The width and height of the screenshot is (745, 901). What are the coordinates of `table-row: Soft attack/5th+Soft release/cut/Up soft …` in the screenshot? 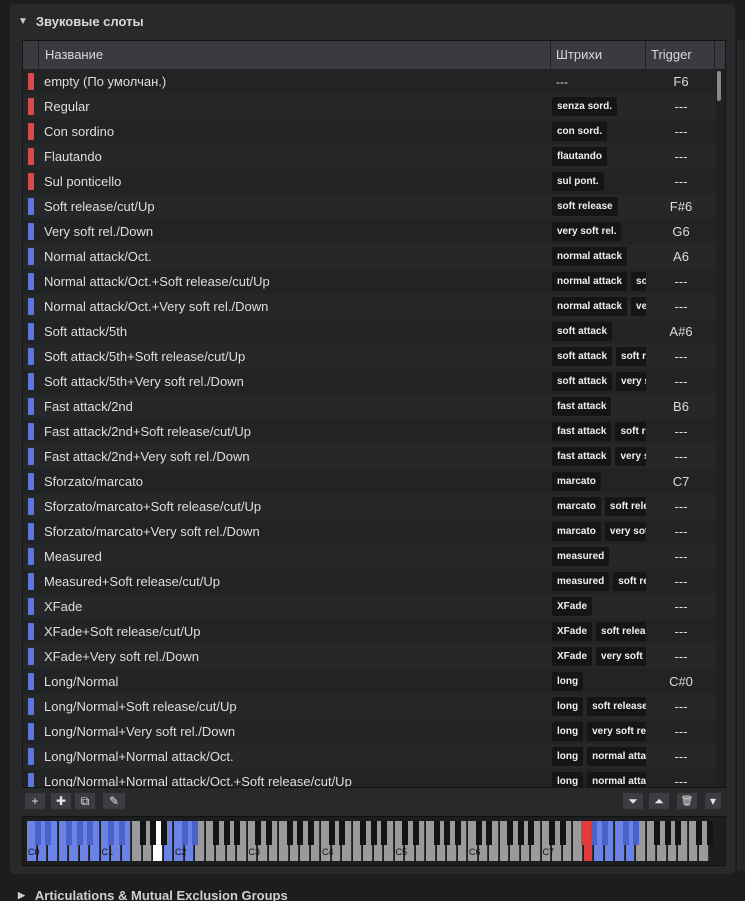 It's located at (369, 356).